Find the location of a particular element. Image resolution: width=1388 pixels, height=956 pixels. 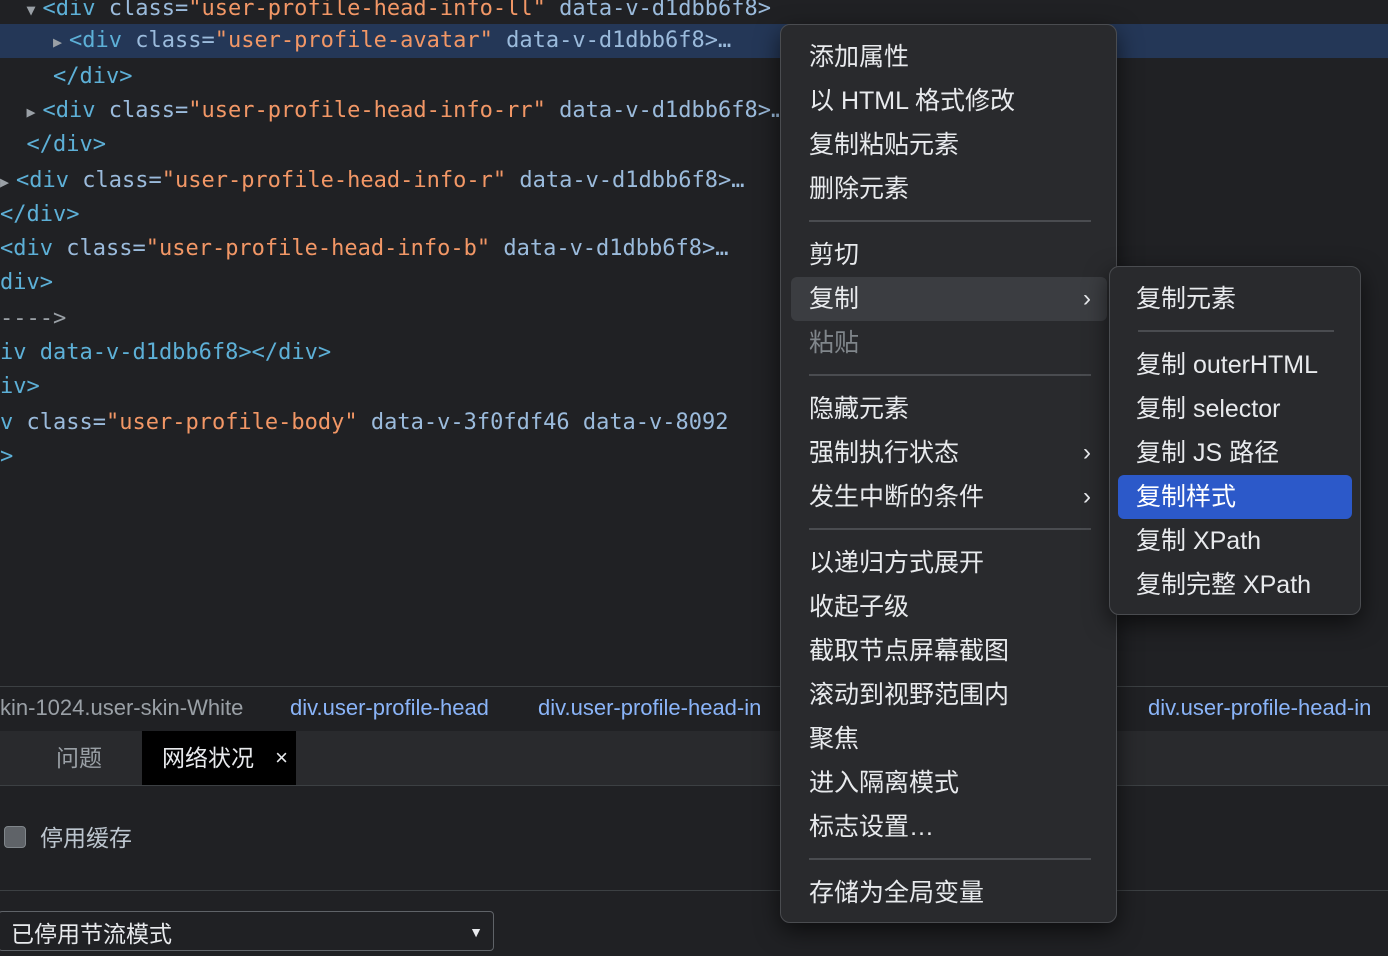

attr-value: "user-profile-head-info-b" is located at coordinates (318, 248).